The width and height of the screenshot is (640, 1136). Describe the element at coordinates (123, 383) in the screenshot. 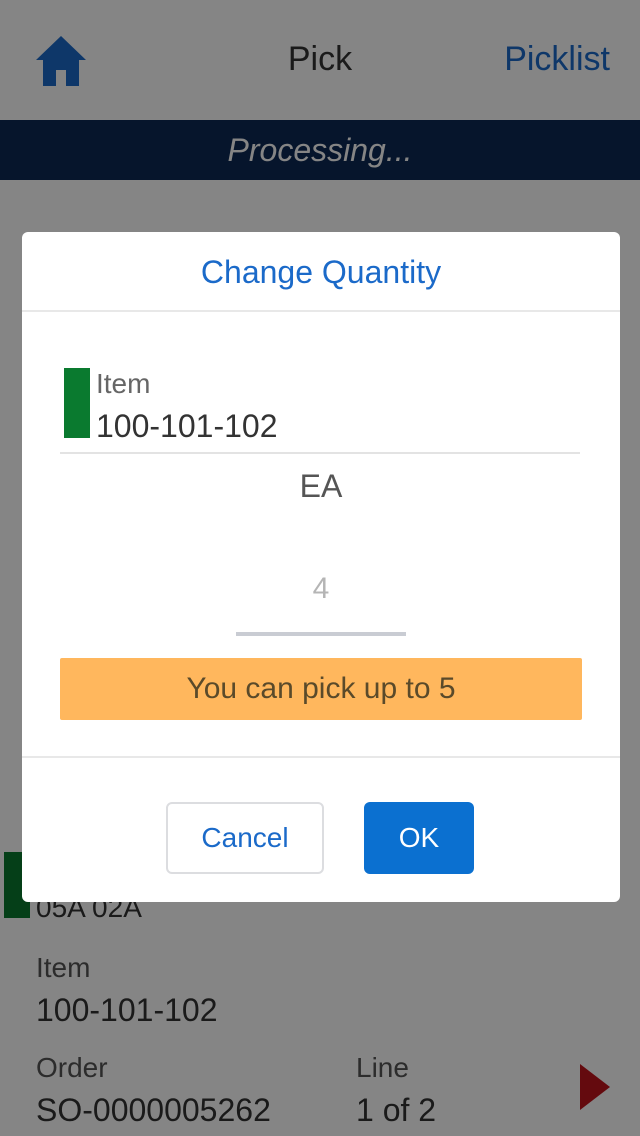

I see `dialog-item-label: Item` at that location.